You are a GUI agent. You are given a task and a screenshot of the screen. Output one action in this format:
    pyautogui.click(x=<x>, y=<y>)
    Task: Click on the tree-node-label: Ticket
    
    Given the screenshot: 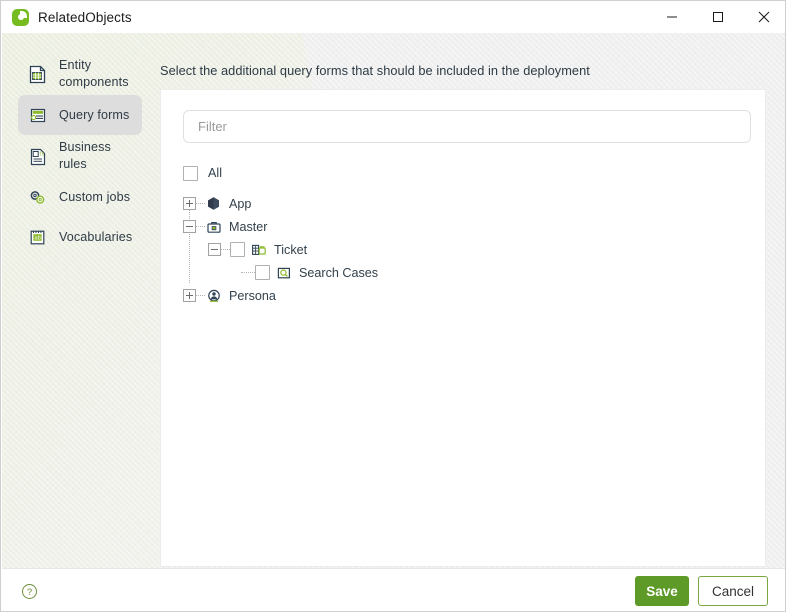 What is the action you would take?
    pyautogui.click(x=291, y=249)
    